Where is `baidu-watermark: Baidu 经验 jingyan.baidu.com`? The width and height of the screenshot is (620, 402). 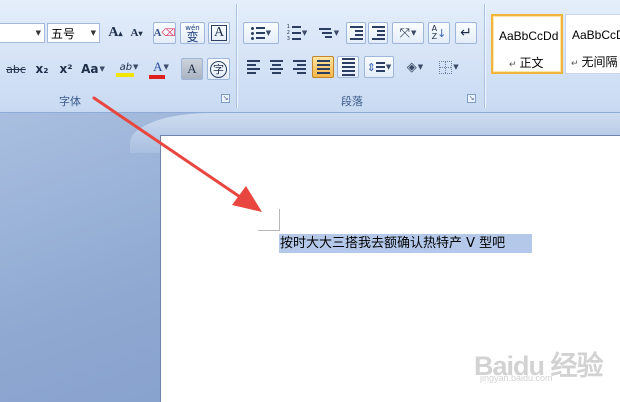 baidu-watermark: Baidu 经验 jingyan.baidu.com is located at coordinates (547, 362).